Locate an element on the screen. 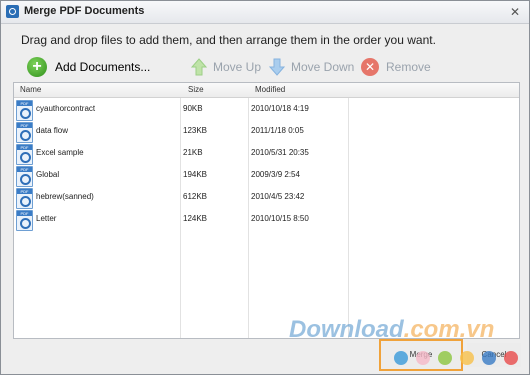 This screenshot has width=530, height=375. move-up-label: Move Up is located at coordinates (237, 67).